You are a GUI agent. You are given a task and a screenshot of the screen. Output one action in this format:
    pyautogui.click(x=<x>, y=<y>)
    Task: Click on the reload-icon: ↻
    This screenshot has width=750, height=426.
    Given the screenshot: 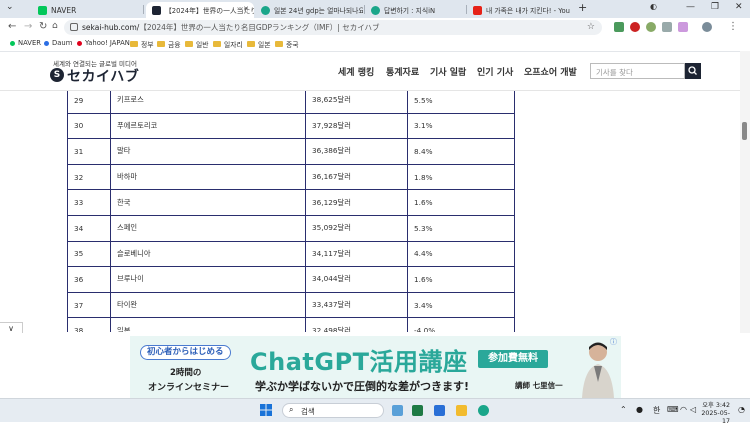 What is the action you would take?
    pyautogui.click(x=43, y=26)
    